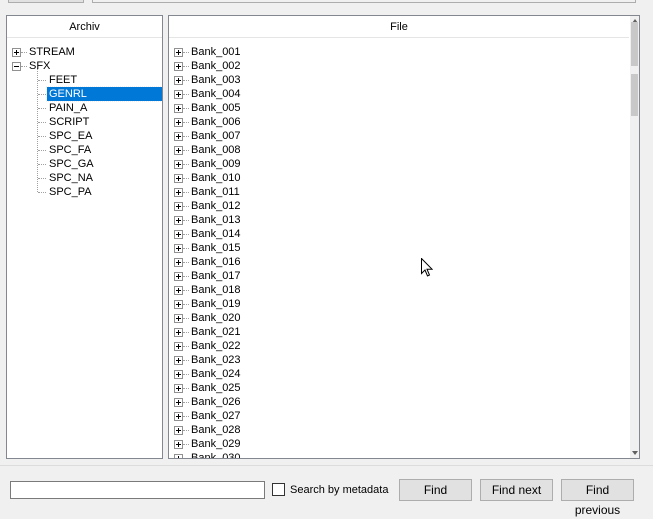 The height and width of the screenshot is (519, 653). What do you see at coordinates (84, 164) in the screenshot?
I see `archive-child-spc_ga: SPC_GA` at bounding box center [84, 164].